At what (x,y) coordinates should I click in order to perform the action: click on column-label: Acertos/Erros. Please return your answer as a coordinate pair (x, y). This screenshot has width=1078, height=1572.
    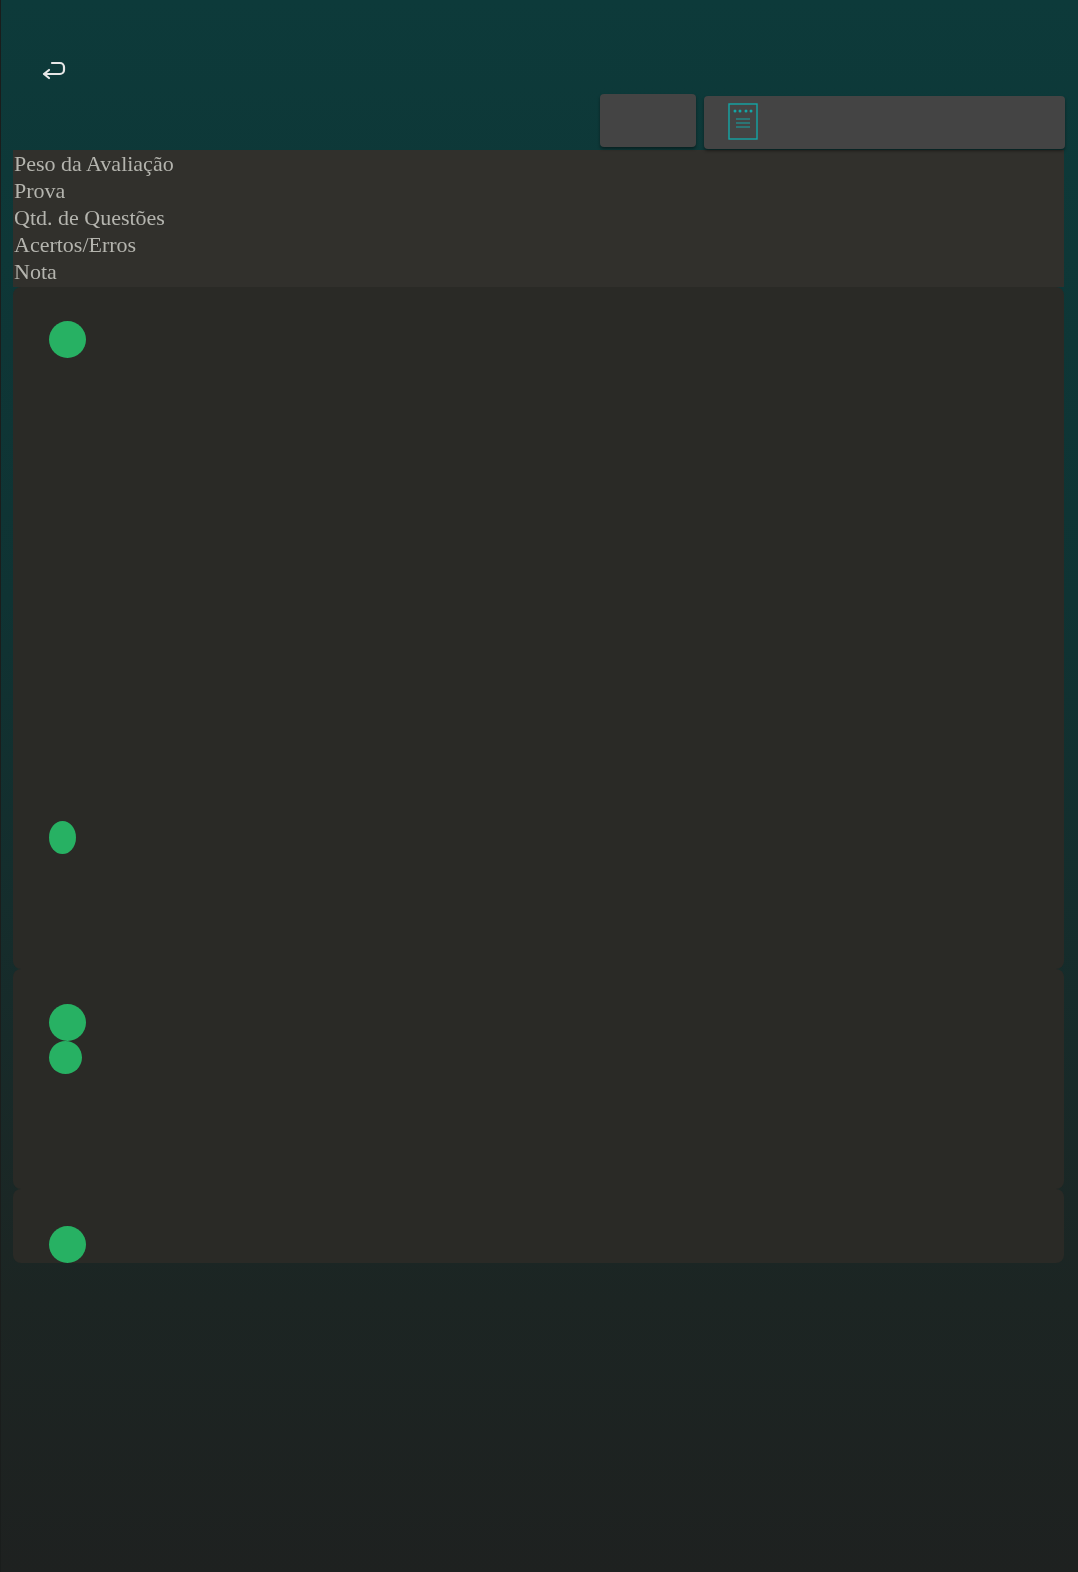
    Looking at the image, I should click on (76, 244).